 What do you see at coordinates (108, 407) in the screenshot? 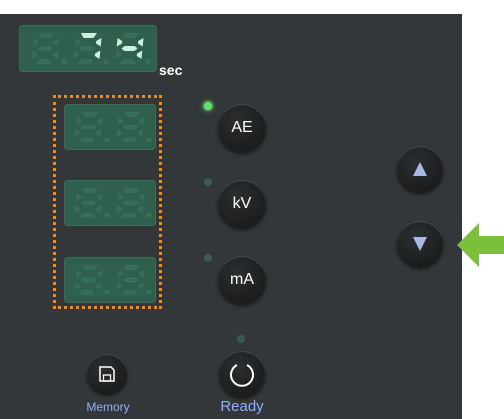
I see `memory-label: Memory` at bounding box center [108, 407].